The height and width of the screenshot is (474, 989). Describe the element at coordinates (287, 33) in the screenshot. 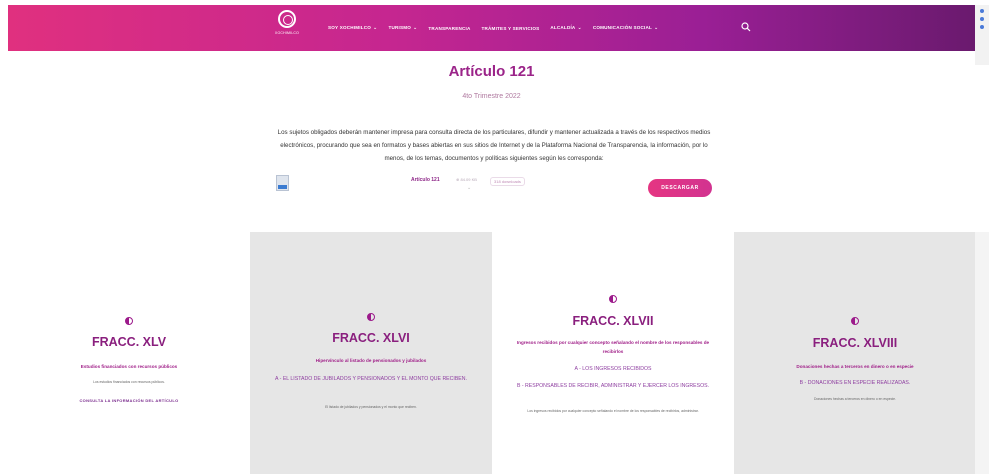

I see `logo-text: XOCHIMILCO` at that location.